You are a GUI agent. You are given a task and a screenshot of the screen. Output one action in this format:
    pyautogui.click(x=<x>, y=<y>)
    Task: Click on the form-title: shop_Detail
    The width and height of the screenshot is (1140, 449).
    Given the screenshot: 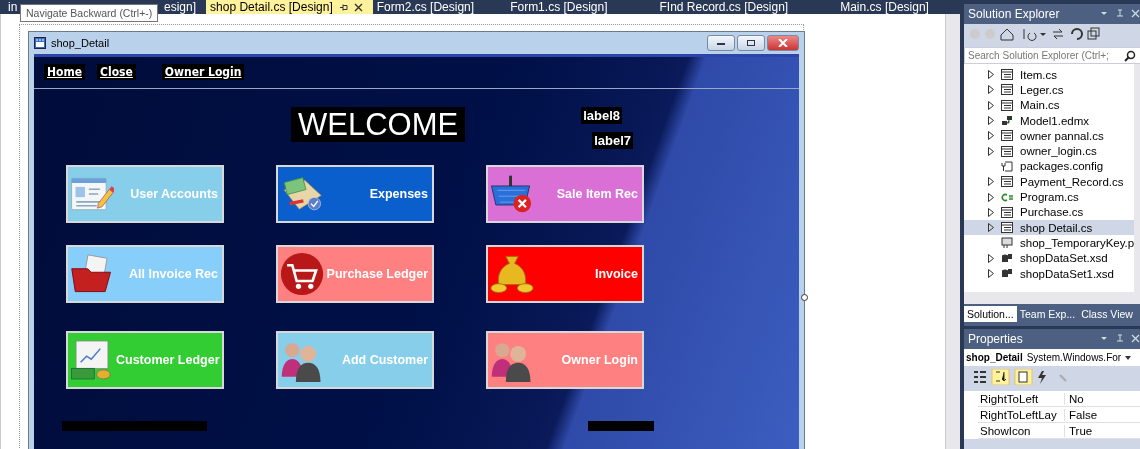 What is the action you would take?
    pyautogui.click(x=80, y=43)
    